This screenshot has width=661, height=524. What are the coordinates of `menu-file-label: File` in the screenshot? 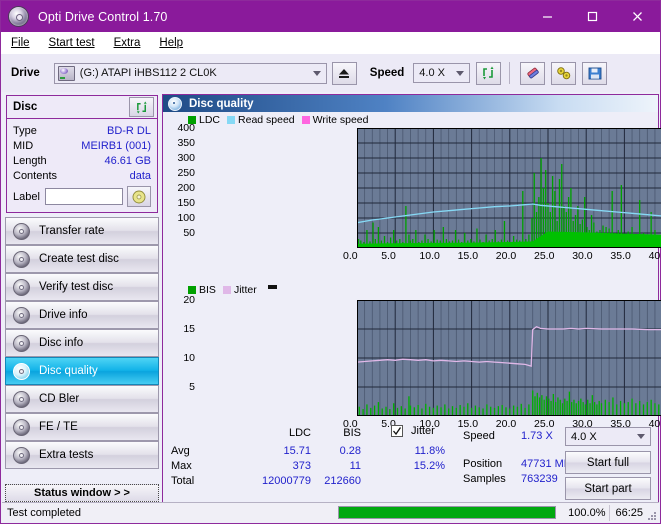 It's located at (20, 43).